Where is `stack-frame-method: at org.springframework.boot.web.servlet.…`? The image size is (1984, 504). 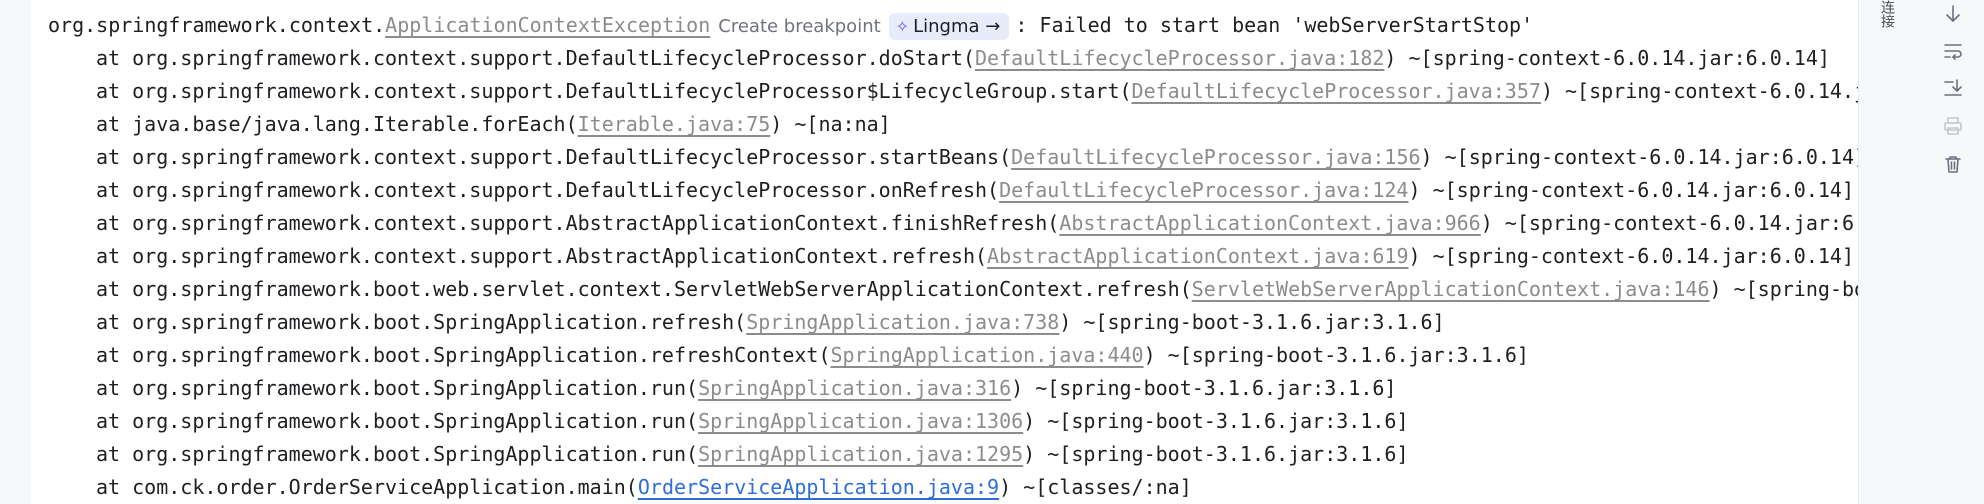
stack-frame-method: at org.springframework.boot.web.servlet.… is located at coordinates (644, 289).